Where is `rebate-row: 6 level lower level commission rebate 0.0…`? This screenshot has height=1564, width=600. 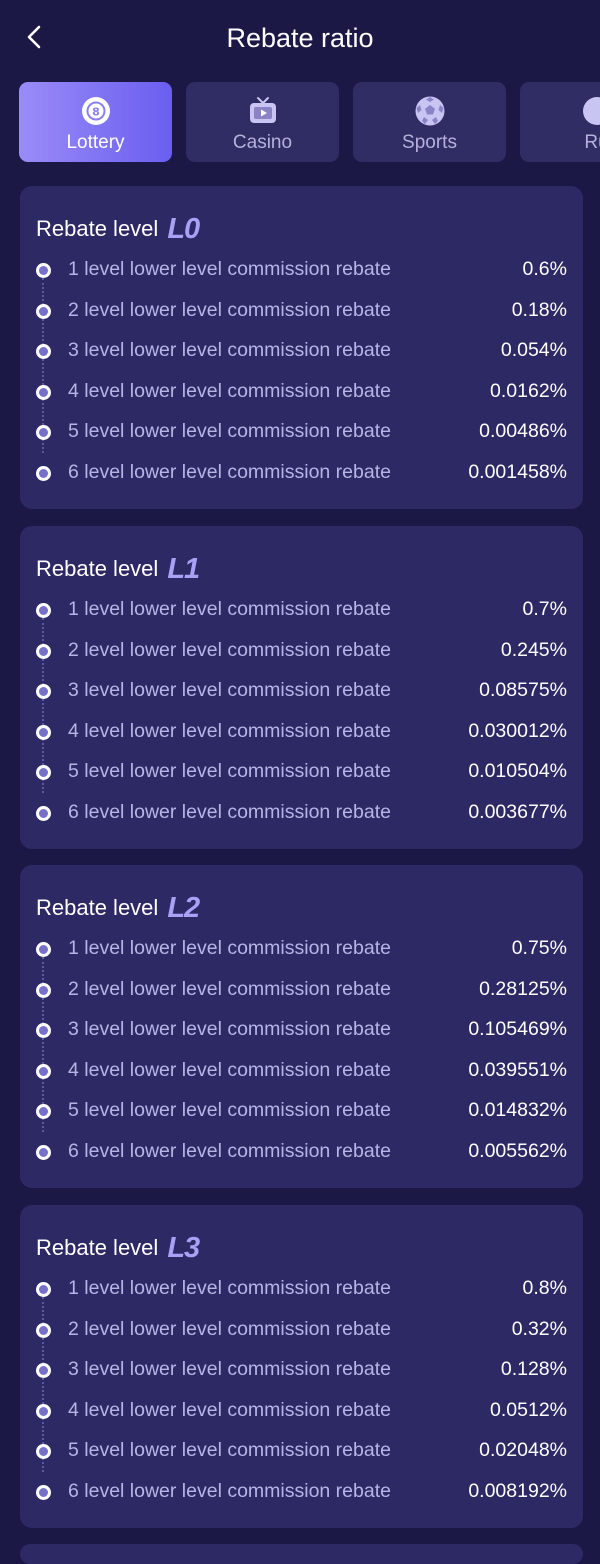 rebate-row: 6 level lower level commission rebate 0.0… is located at coordinates (301, 1152).